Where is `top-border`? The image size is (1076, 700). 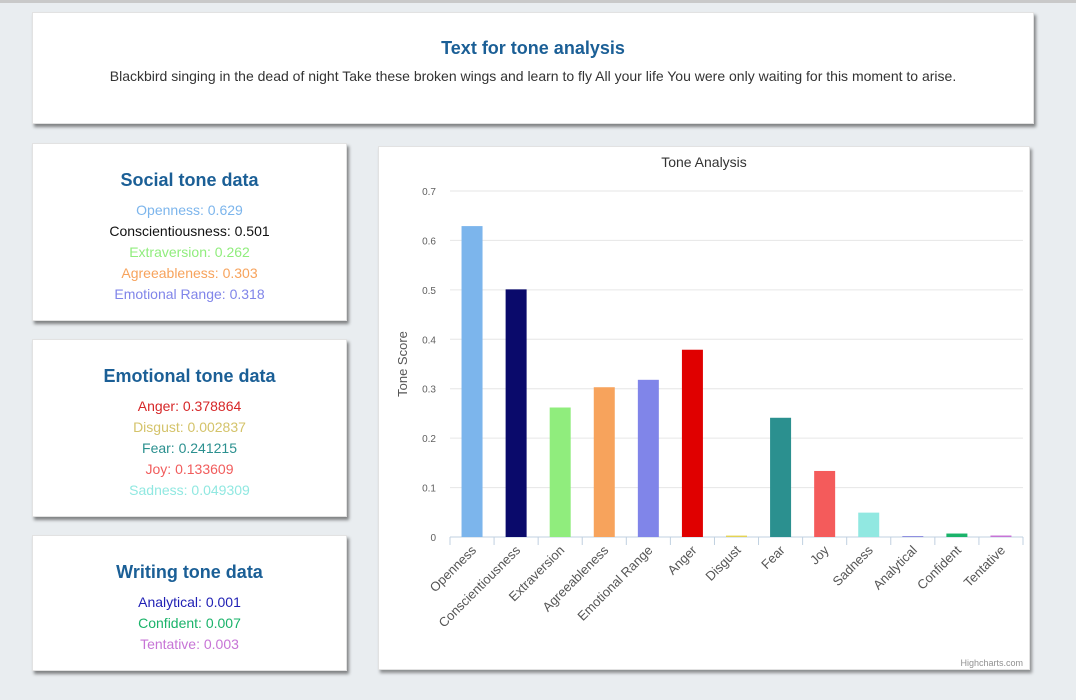
top-border is located at coordinates (538, 1).